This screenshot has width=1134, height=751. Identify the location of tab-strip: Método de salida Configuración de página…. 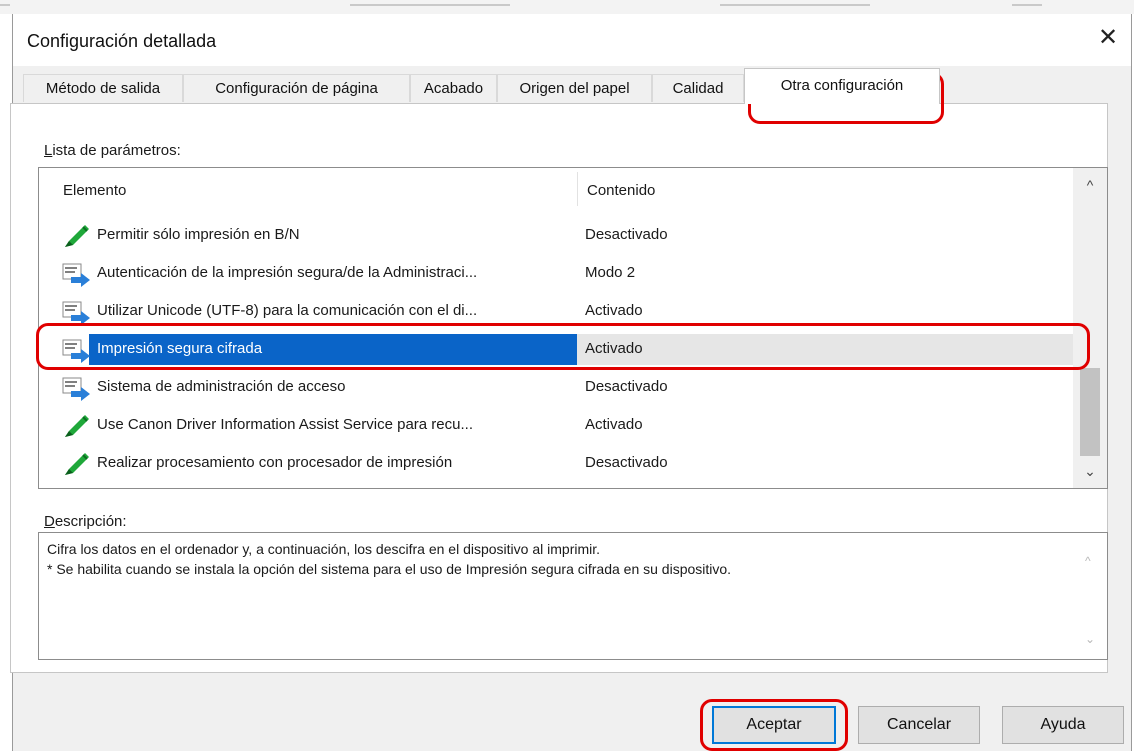
(510, 86).